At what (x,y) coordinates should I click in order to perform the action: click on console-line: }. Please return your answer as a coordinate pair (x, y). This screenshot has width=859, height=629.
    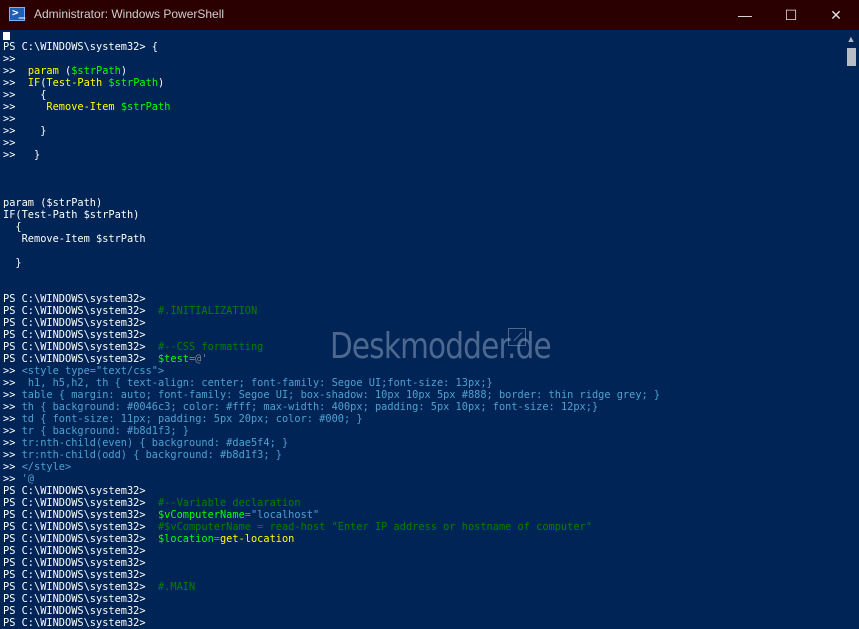
    Looking at the image, I should click on (12, 263).